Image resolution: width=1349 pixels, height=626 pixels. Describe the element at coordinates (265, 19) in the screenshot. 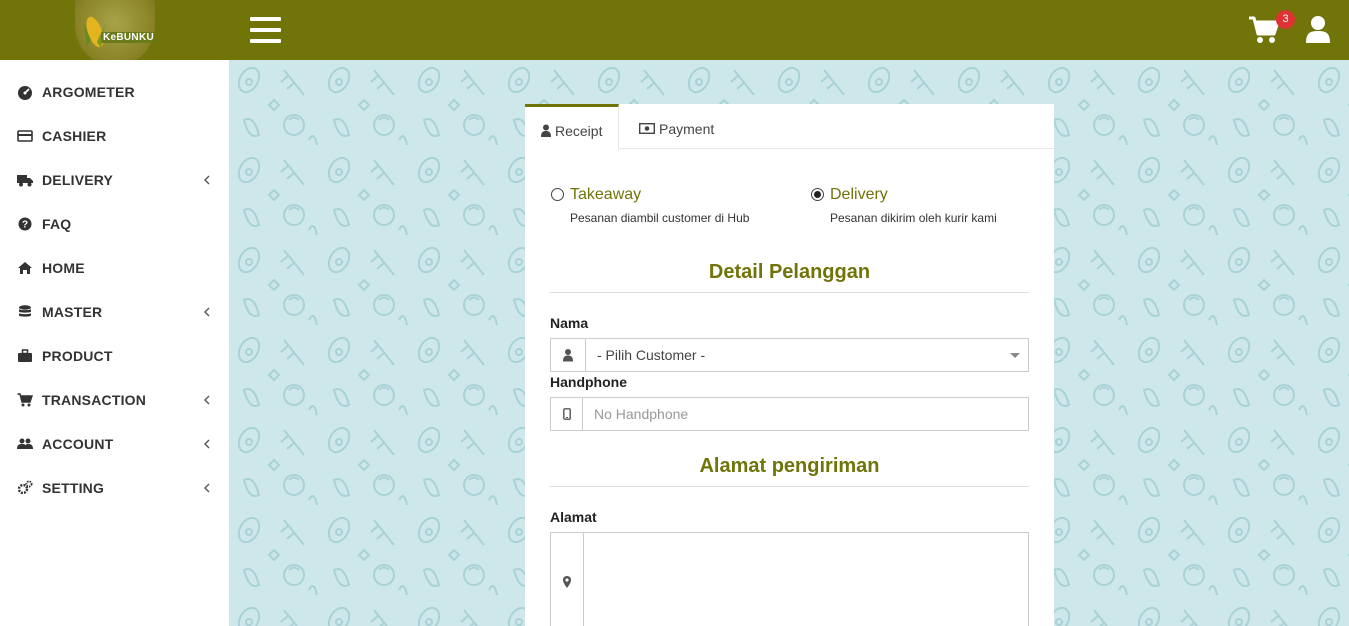

I see `hamburger-icon` at that location.